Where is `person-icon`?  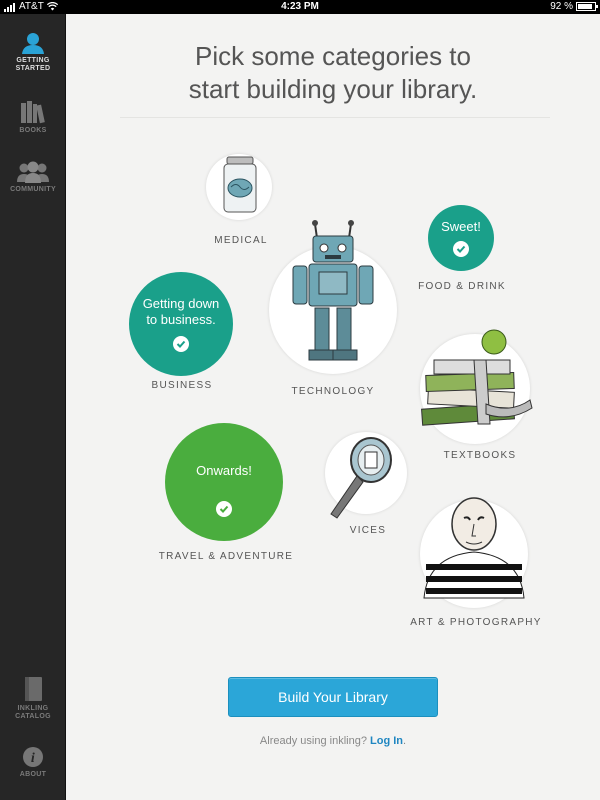 person-icon is located at coordinates (33, 43).